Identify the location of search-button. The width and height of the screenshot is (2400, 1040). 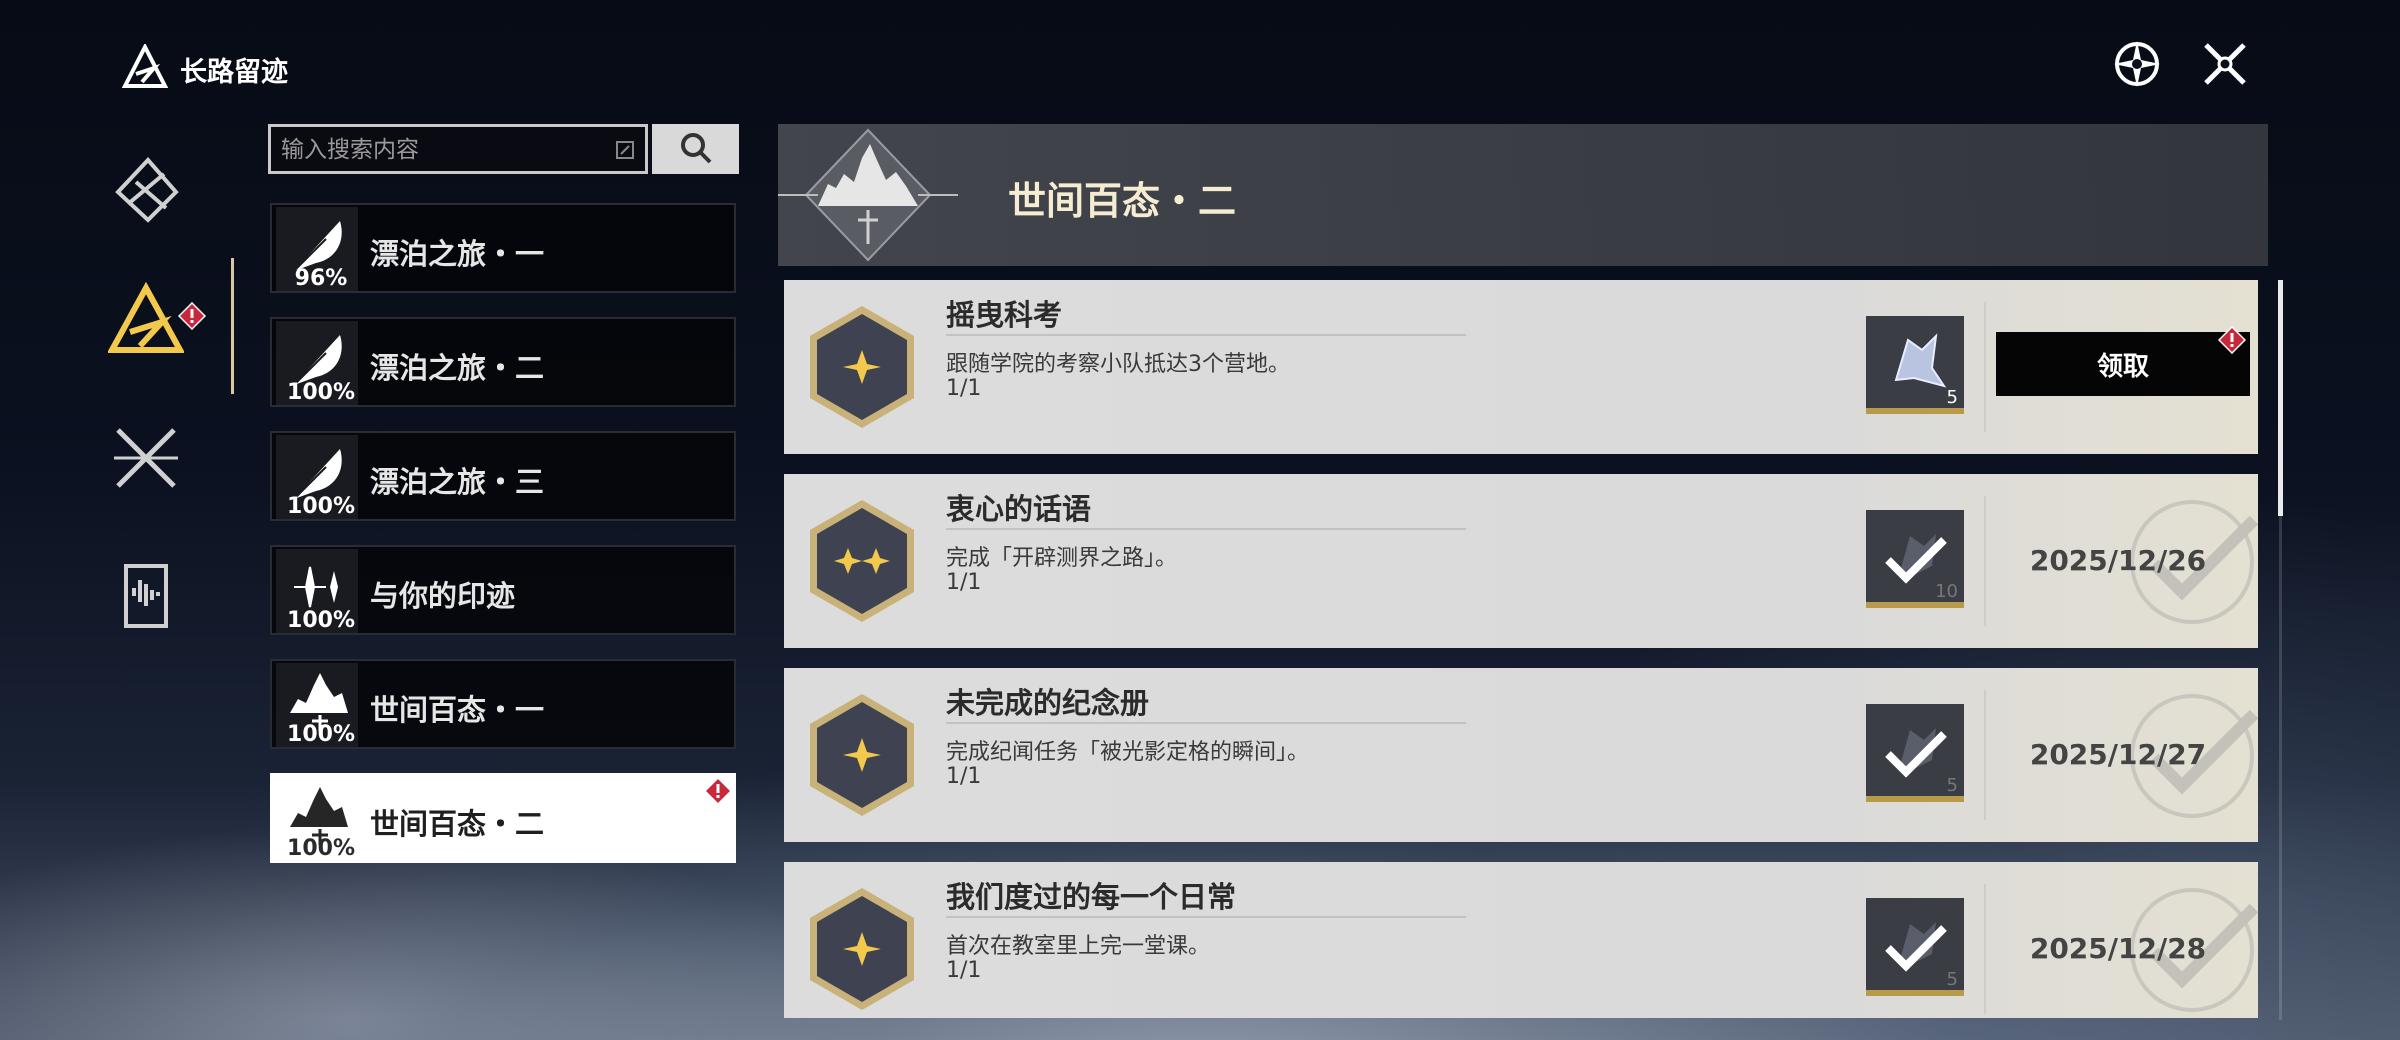
(695, 149).